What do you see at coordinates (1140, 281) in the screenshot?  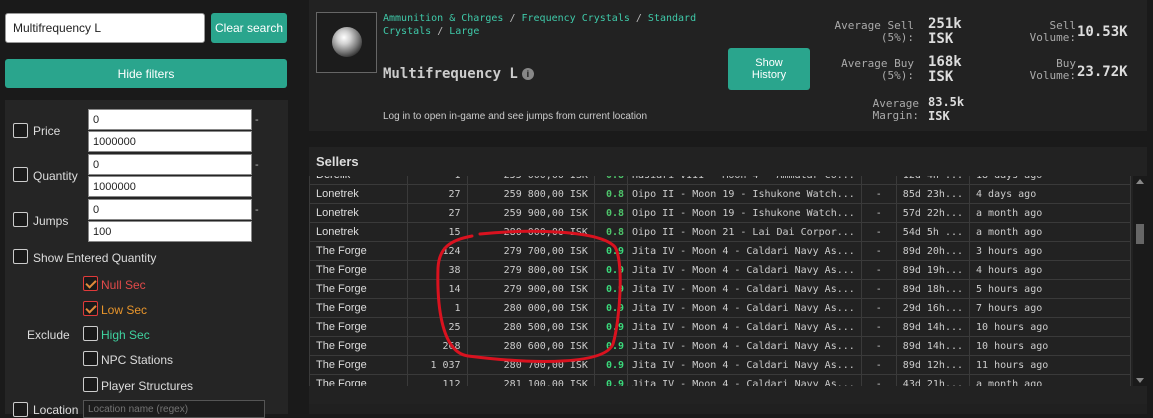 I see `sellers-scrollbar` at bounding box center [1140, 281].